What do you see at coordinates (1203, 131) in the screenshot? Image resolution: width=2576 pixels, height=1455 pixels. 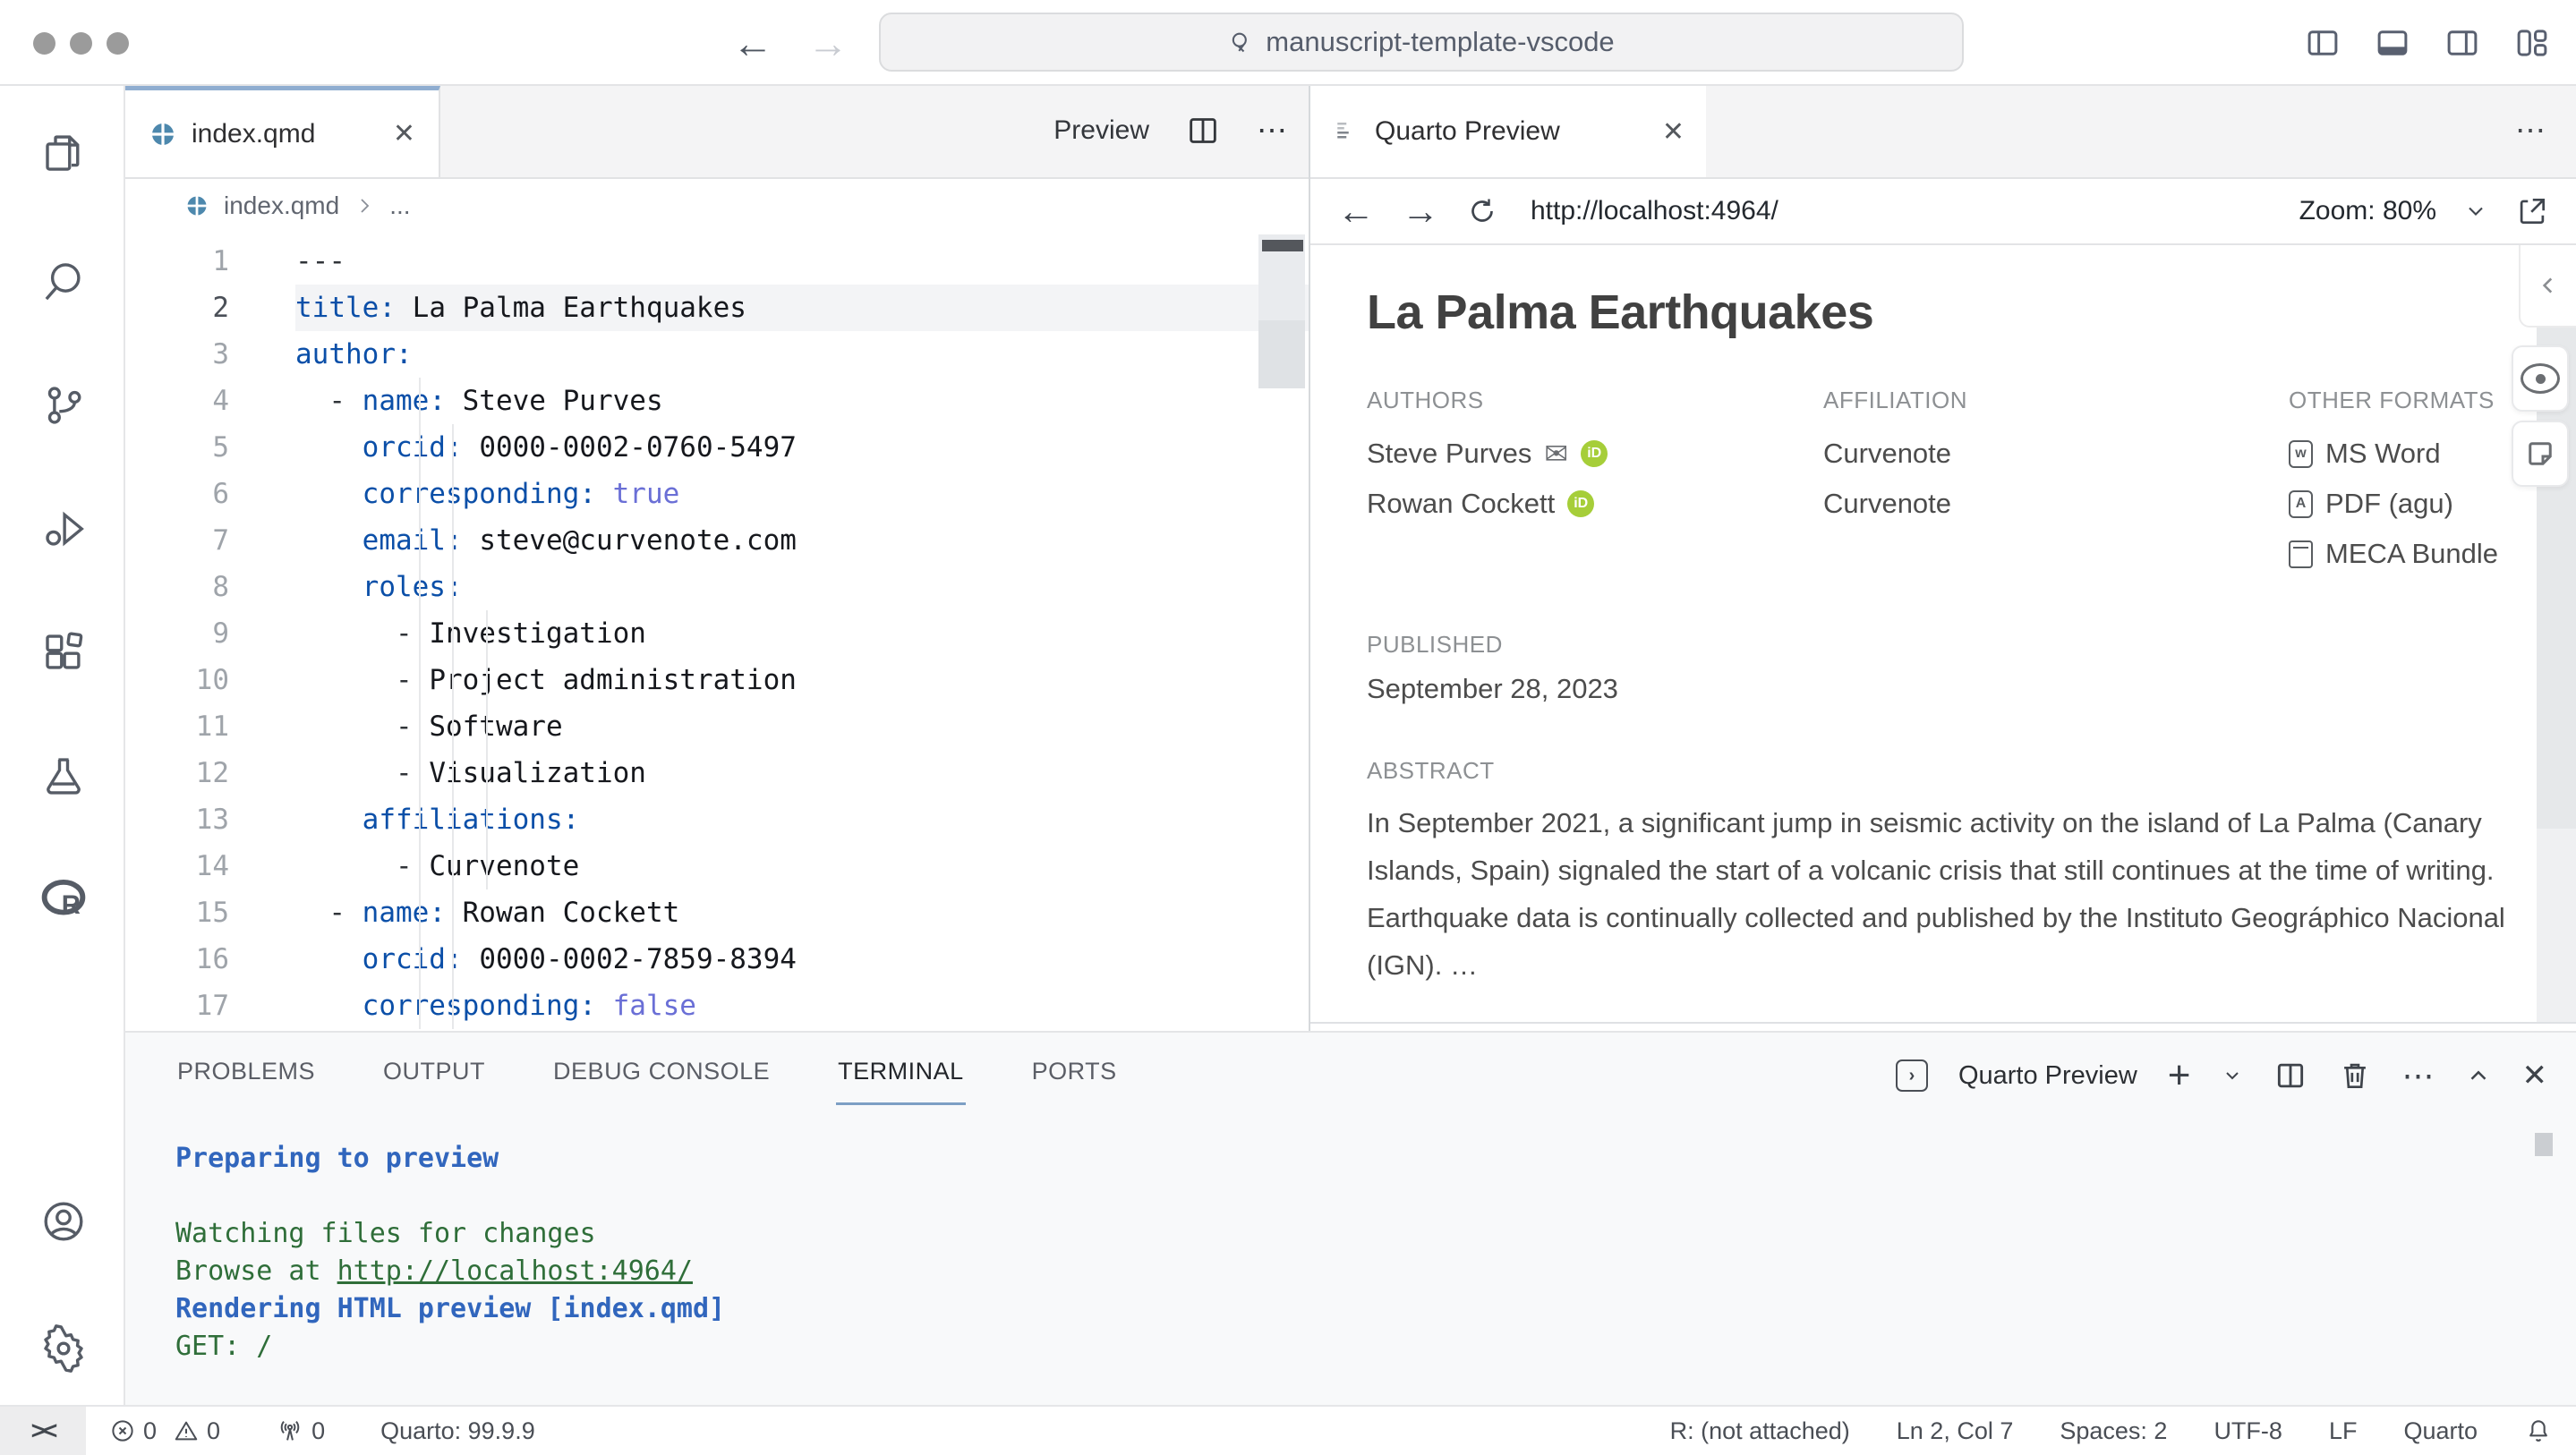 I see `split-editor-icon` at bounding box center [1203, 131].